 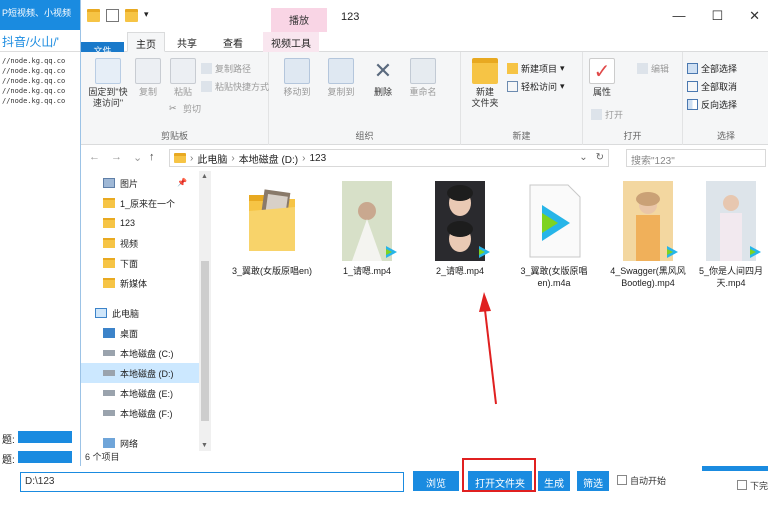 I want to click on nav-scrollbar: ▲ ▼, so click(x=205, y=311).